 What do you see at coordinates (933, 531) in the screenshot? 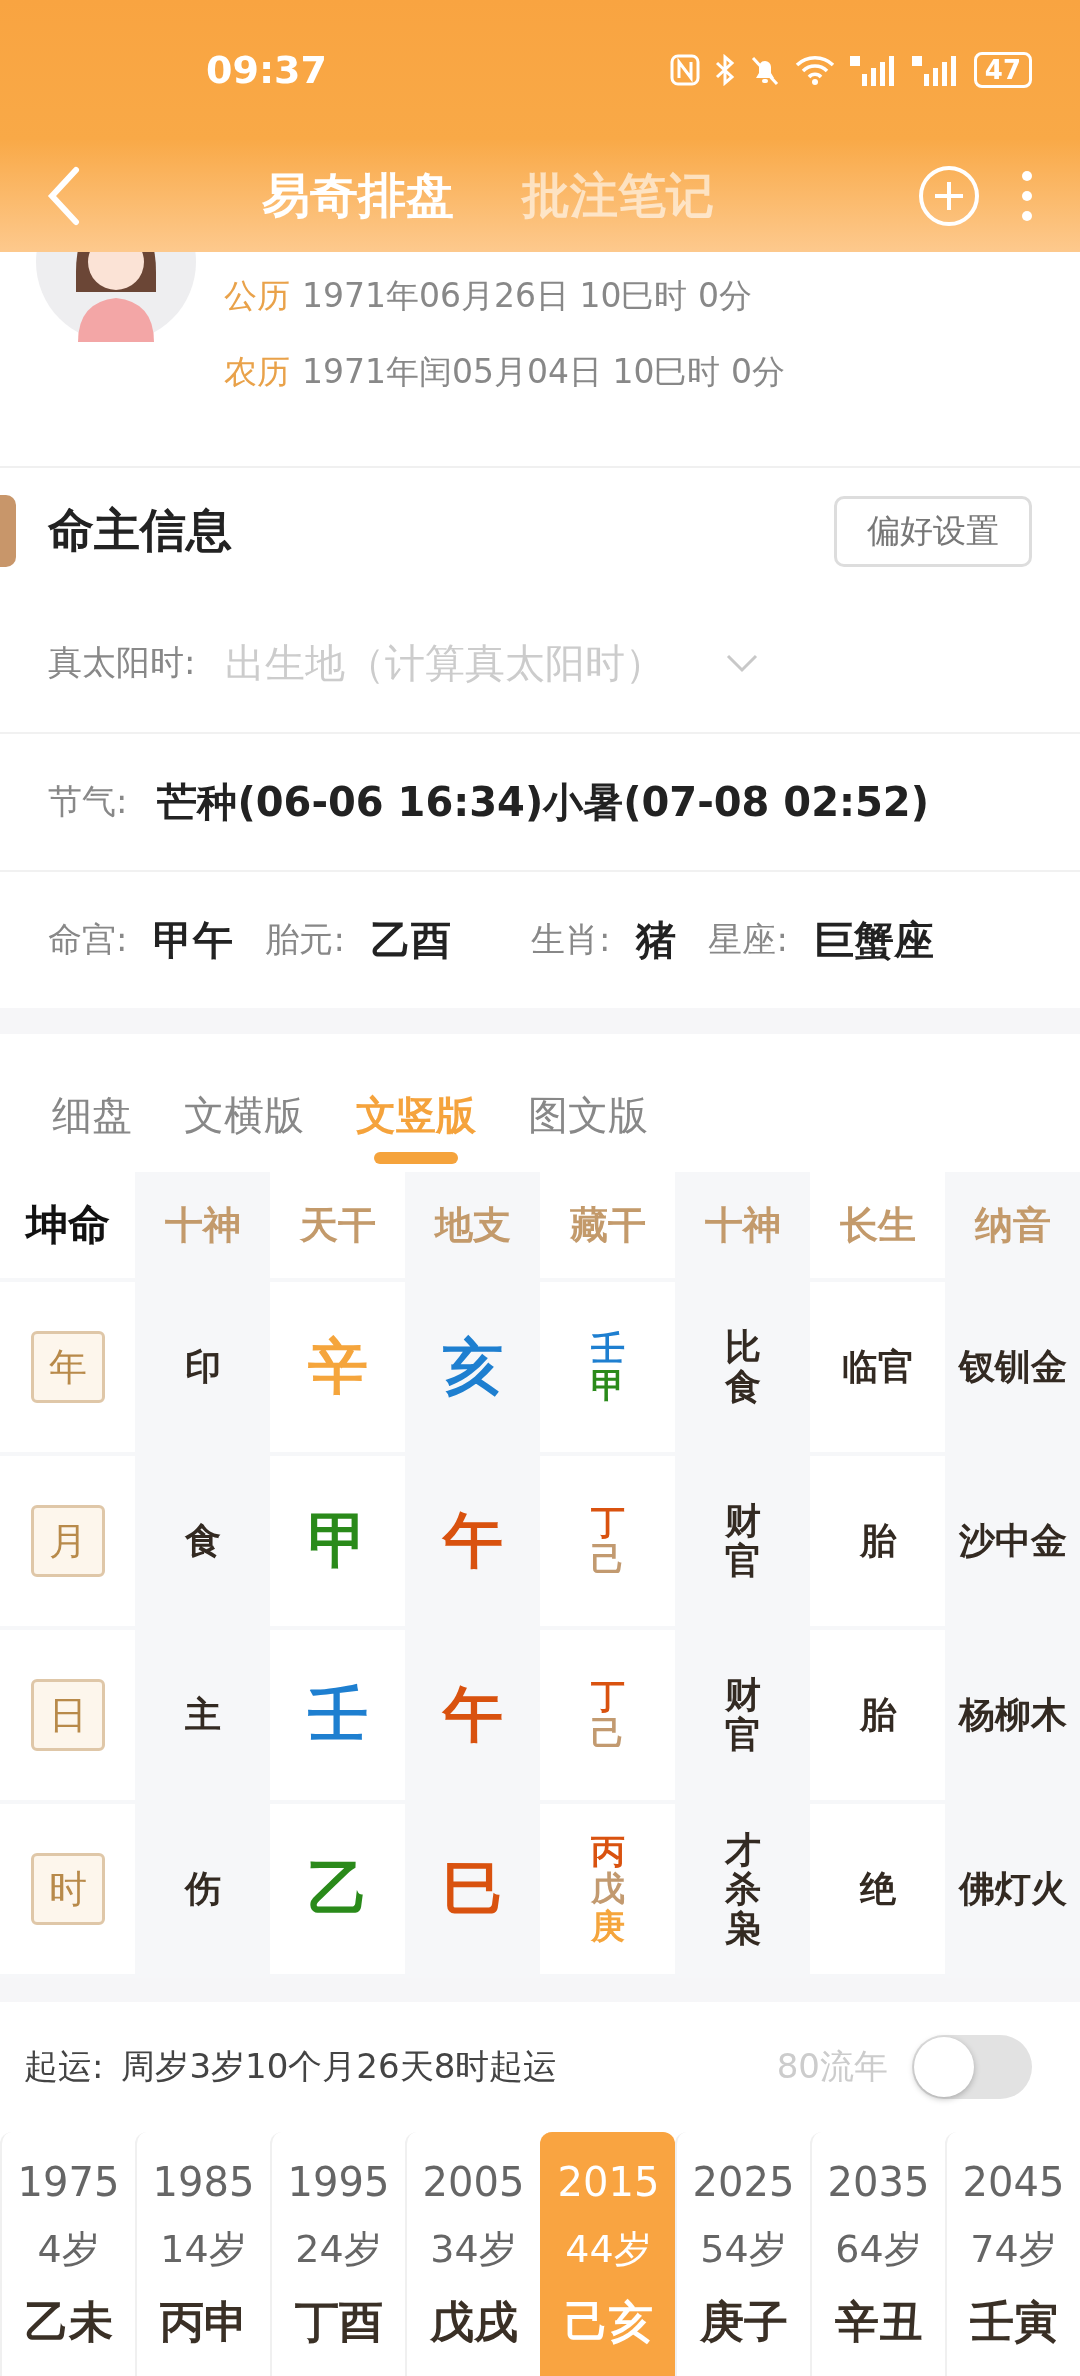
I see `preferences-button: 偏好设置` at bounding box center [933, 531].